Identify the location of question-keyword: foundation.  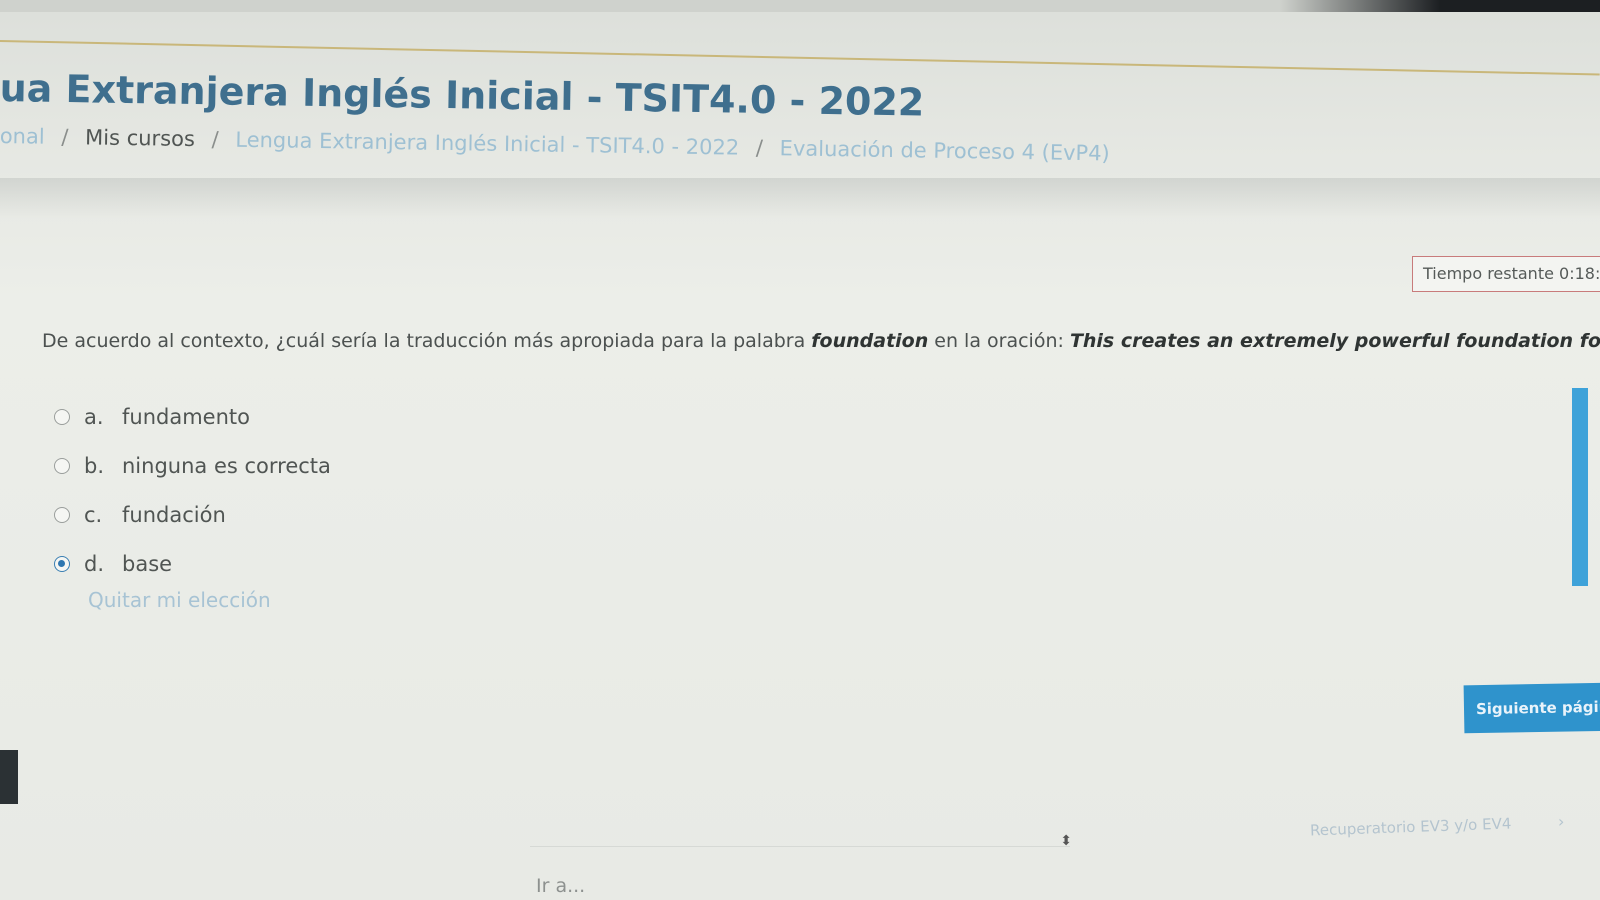
(870, 341).